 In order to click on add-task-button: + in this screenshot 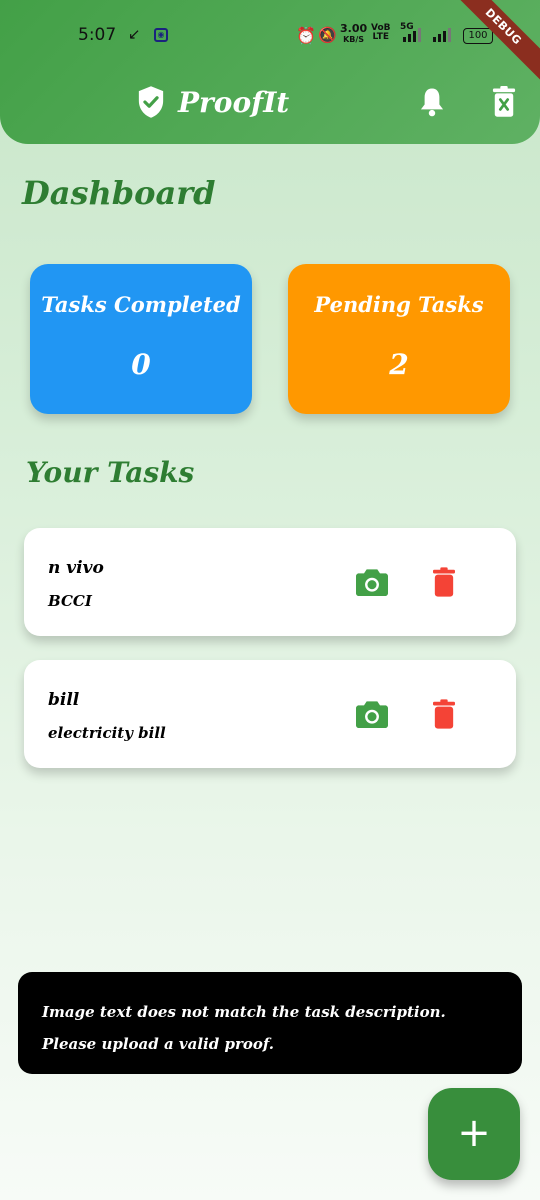, I will do `click(474, 1134)`.